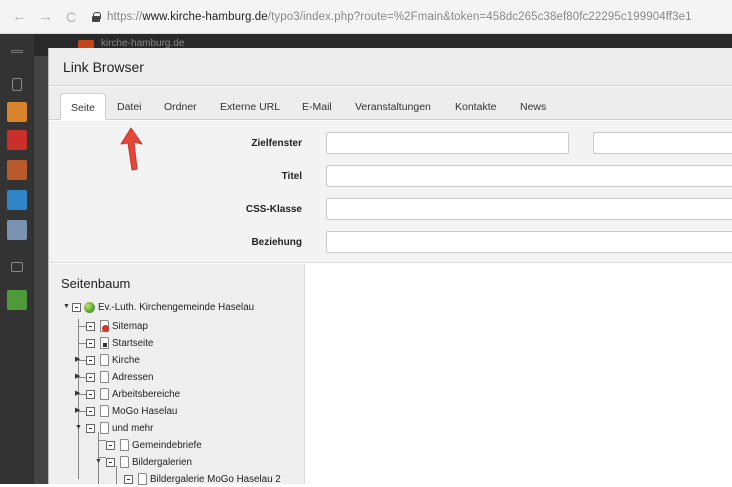 This screenshot has height=487, width=732. Describe the element at coordinates (125, 16) in the screenshot. I see `url-prefix: https://` at that location.